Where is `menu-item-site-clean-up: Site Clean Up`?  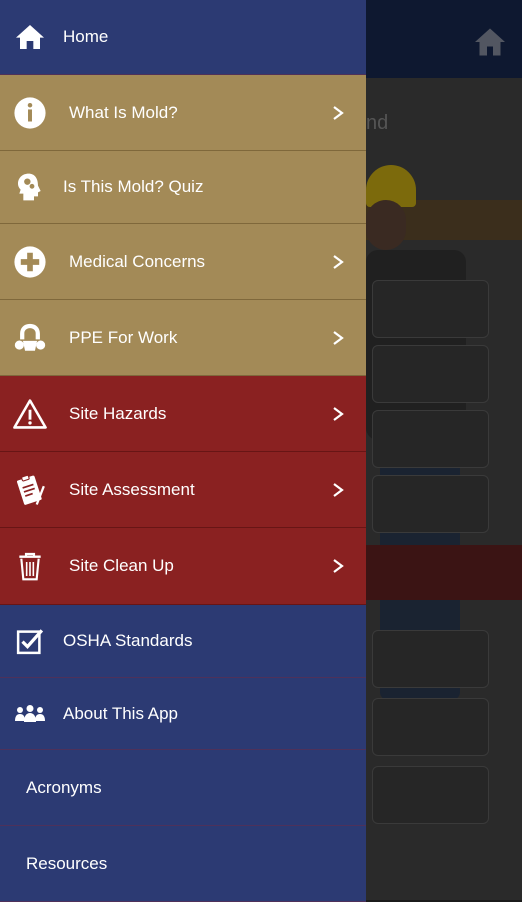
menu-item-site-clean-up: Site Clean Up is located at coordinates (183, 566).